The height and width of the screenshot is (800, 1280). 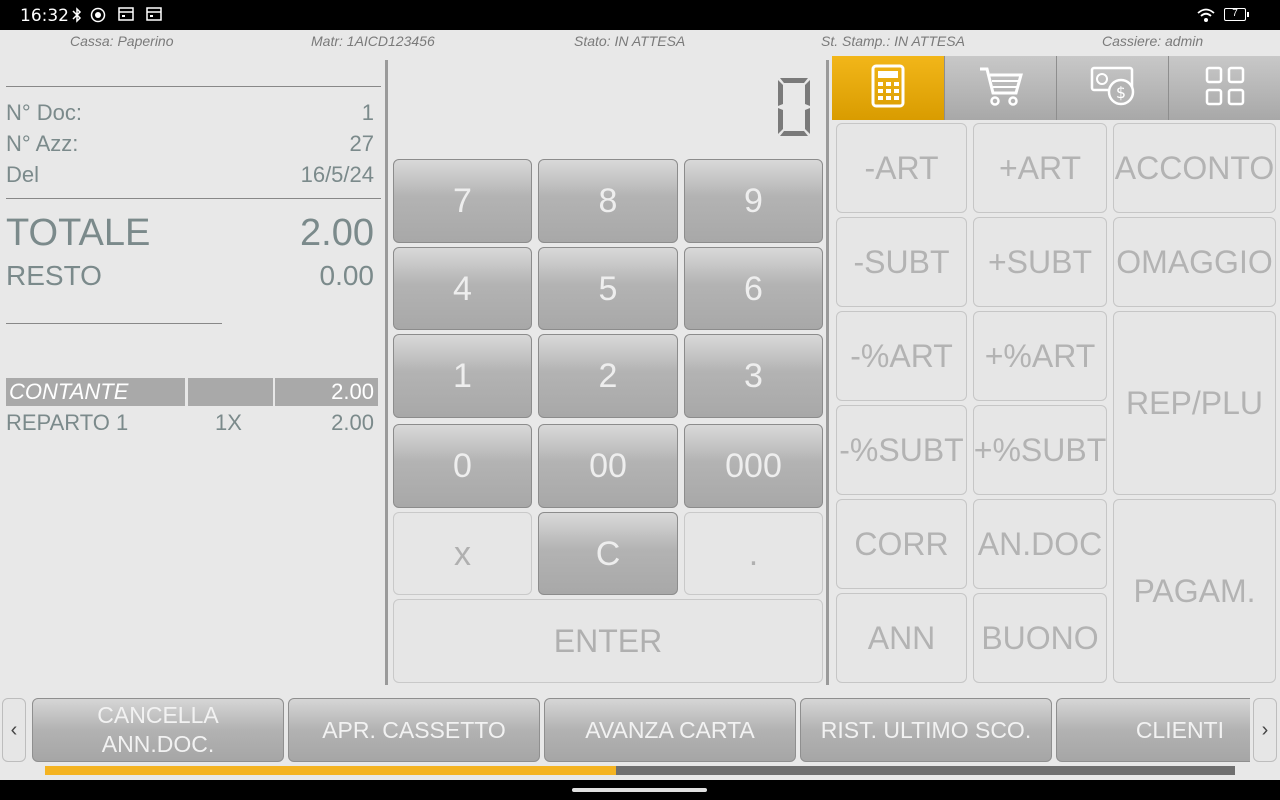 I want to click on wifi-icon, so click(x=1206, y=16).